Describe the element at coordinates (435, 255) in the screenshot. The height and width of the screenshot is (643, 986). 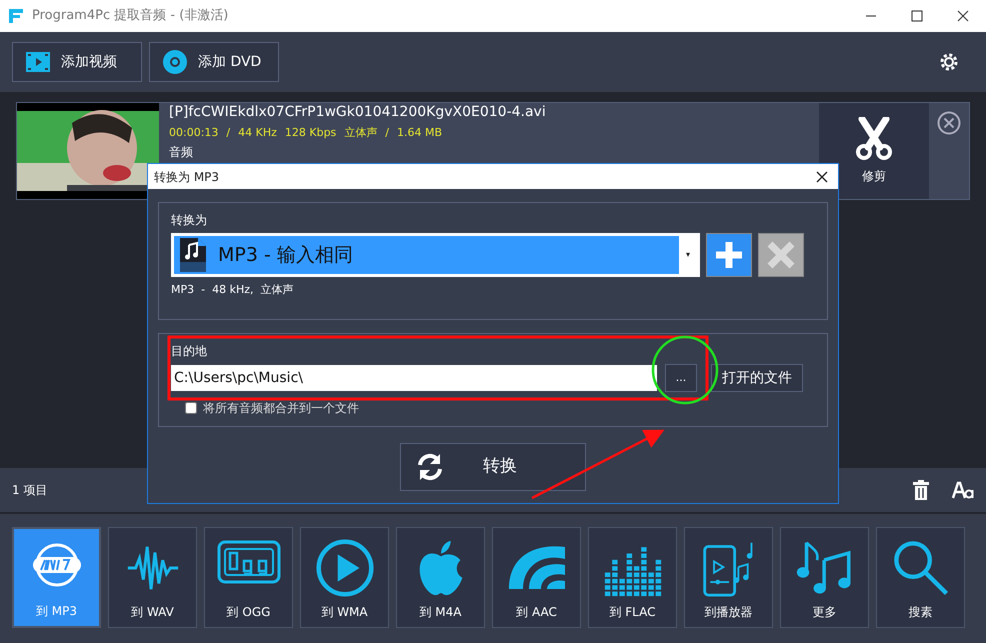
I see `profile-dropdown: MP3 - 输入相同 ▾` at that location.